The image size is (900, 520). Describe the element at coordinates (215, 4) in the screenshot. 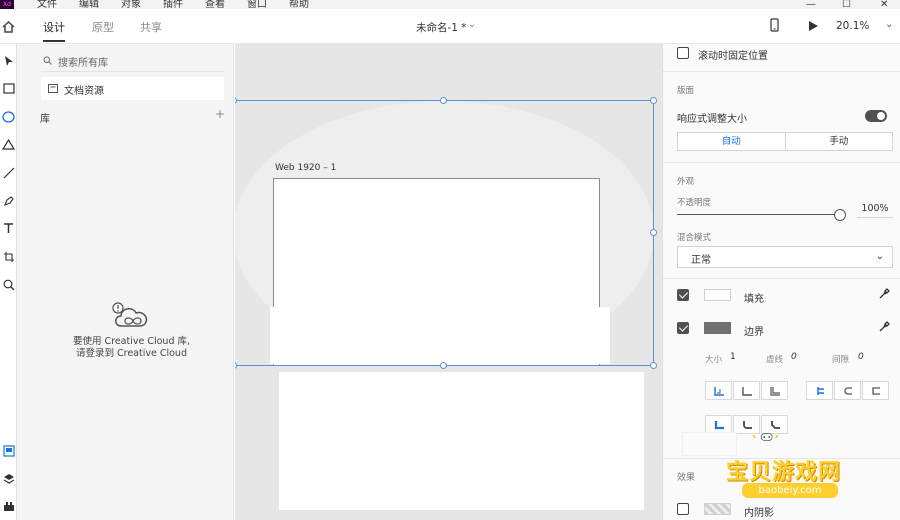

I see `menu-view: 查看` at that location.